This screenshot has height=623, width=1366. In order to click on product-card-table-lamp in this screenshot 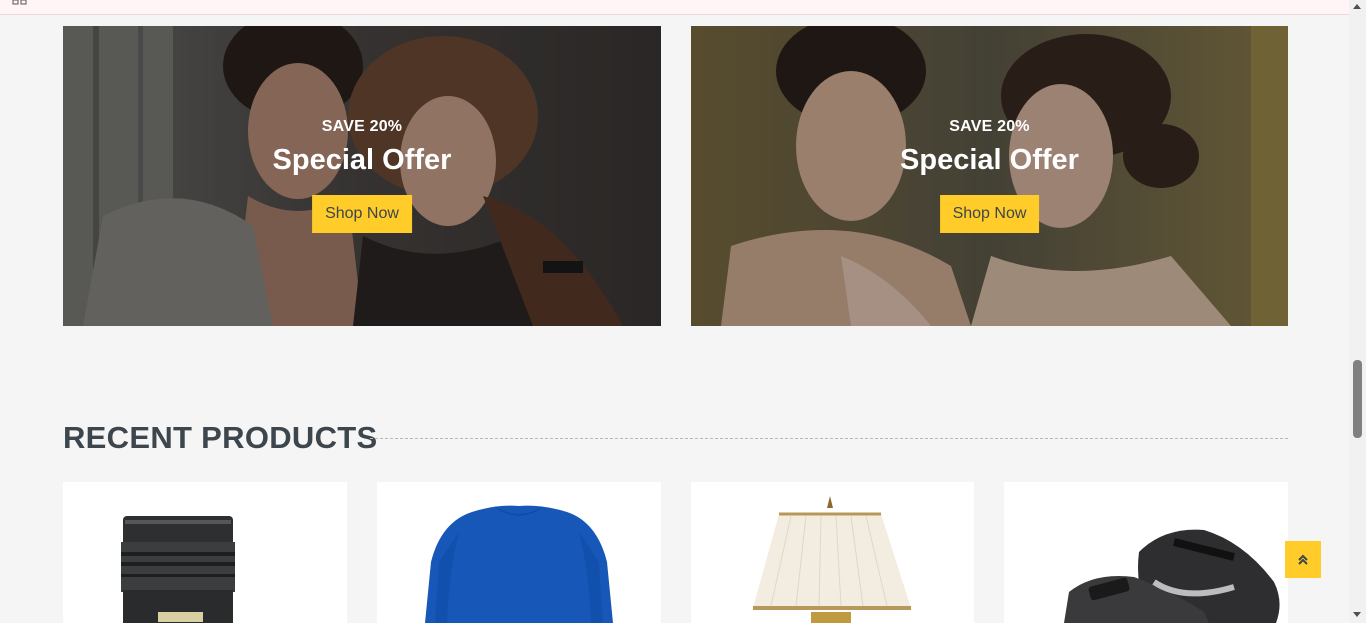, I will do `click(832, 552)`.